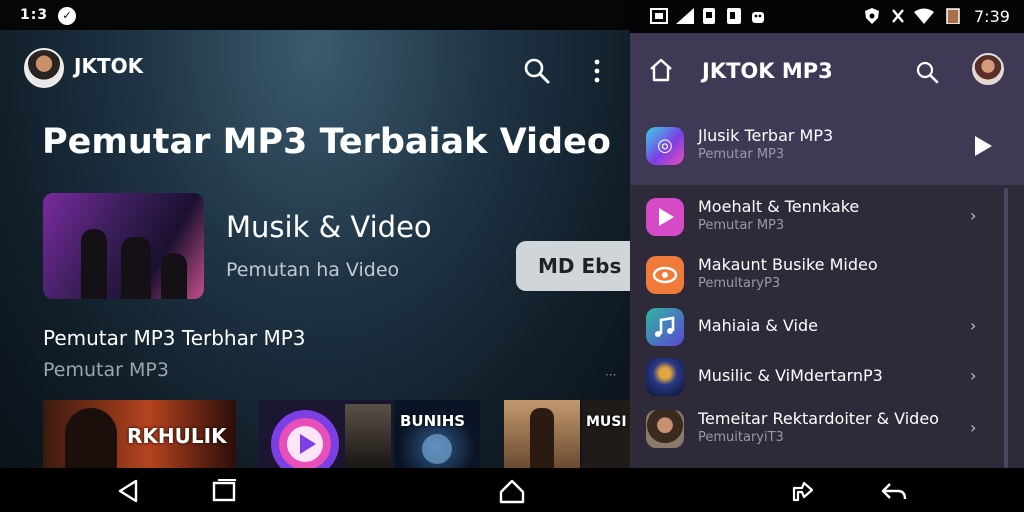 Image resolution: width=1024 pixels, height=512 pixels. Describe the element at coordinates (368, 436) in the screenshot. I see `artist-photo` at that location.